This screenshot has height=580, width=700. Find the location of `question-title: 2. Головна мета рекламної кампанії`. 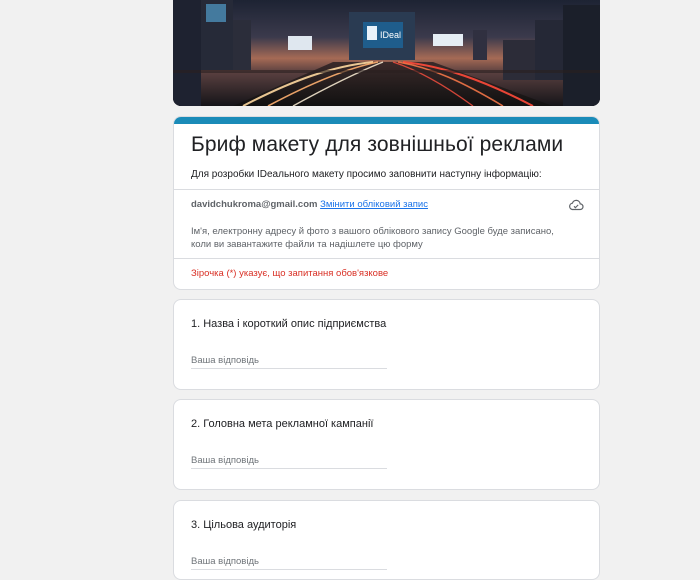

question-title: 2. Головна мета рекламної кампанії is located at coordinates (282, 424).